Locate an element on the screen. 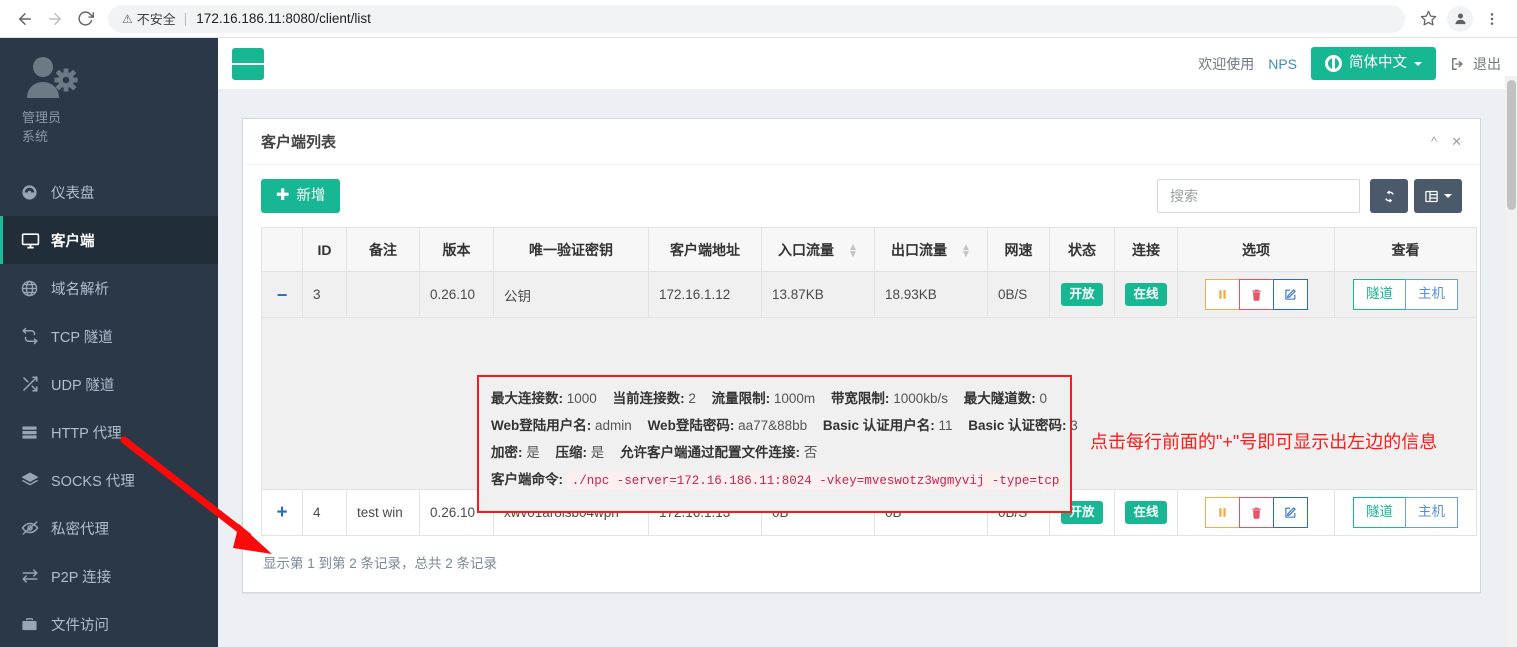 This screenshot has height=647, width=1517. sidebar-item-socks-proxy: SOCKS 代理 is located at coordinates (109, 480).